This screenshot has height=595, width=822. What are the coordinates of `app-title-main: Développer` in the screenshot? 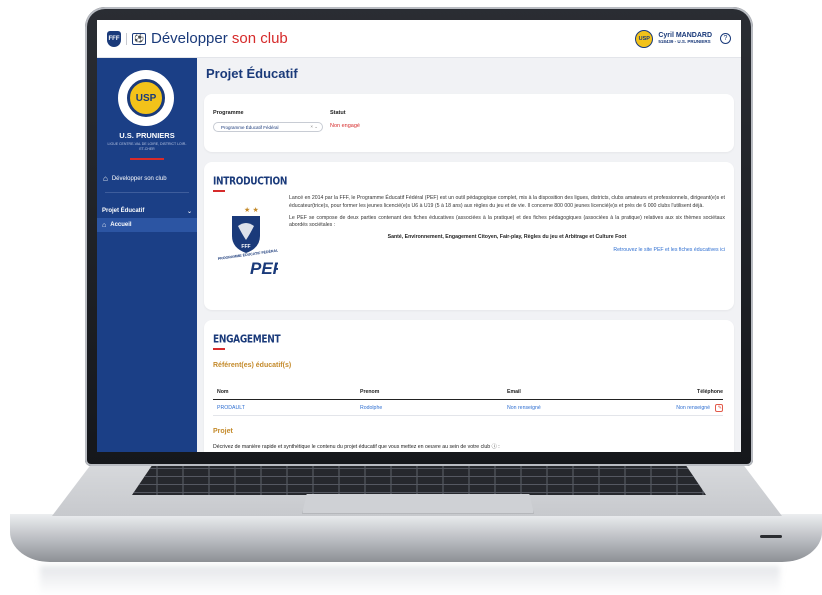 It's located at (189, 38).